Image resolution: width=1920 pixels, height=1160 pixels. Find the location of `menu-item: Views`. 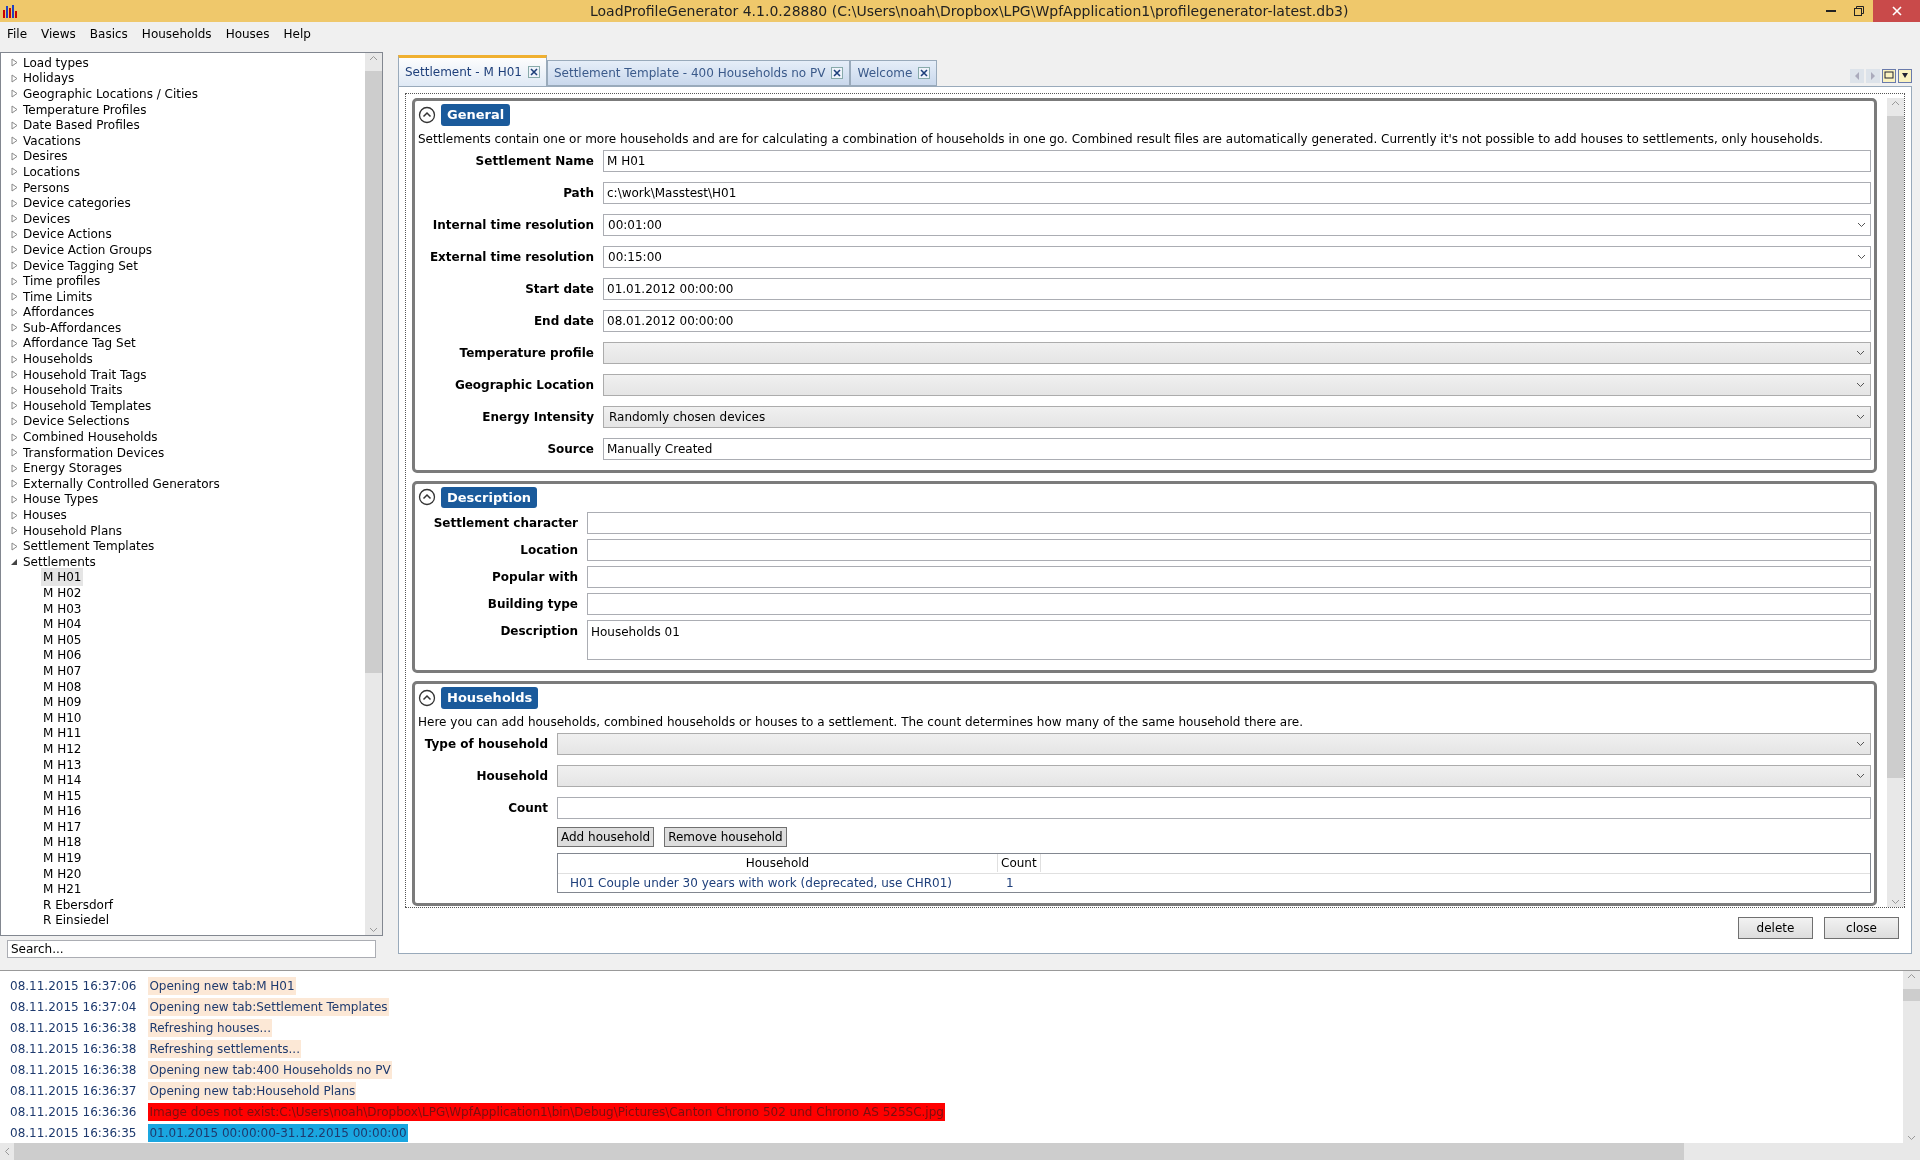

menu-item: Views is located at coordinates (58, 33).